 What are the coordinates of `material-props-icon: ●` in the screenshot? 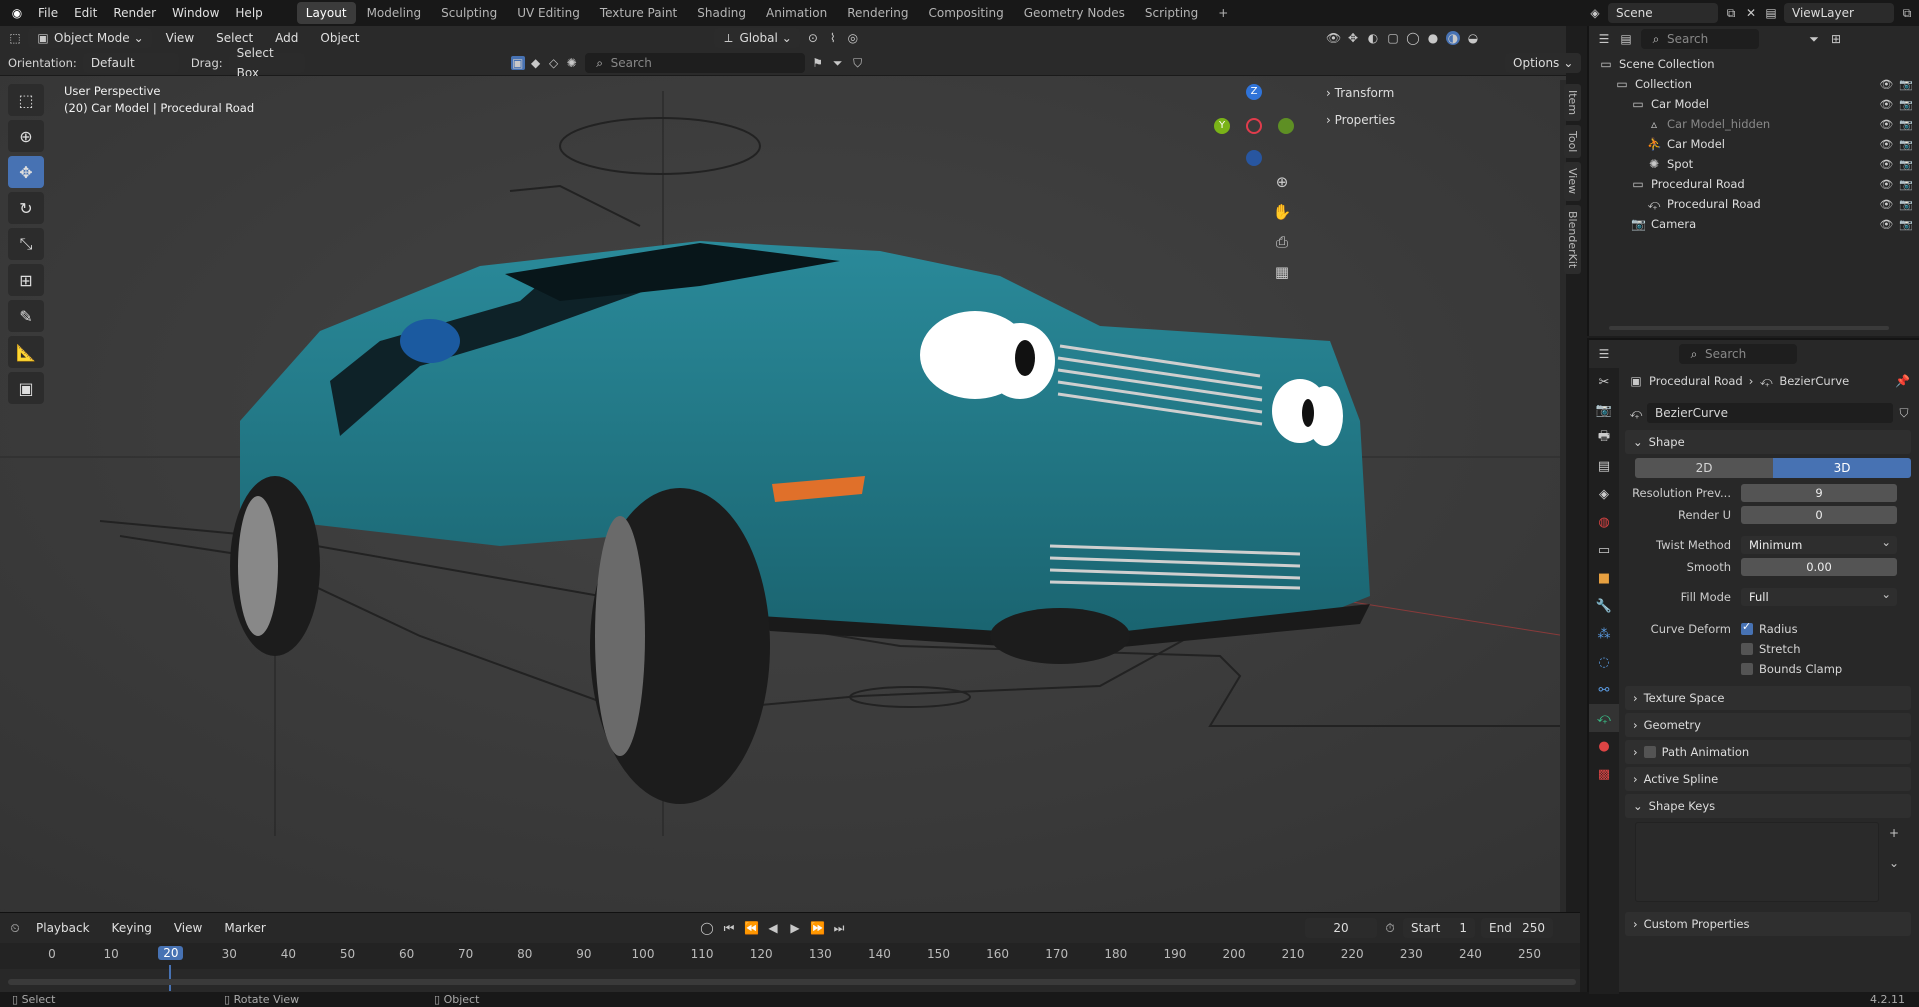 It's located at (1604, 746).